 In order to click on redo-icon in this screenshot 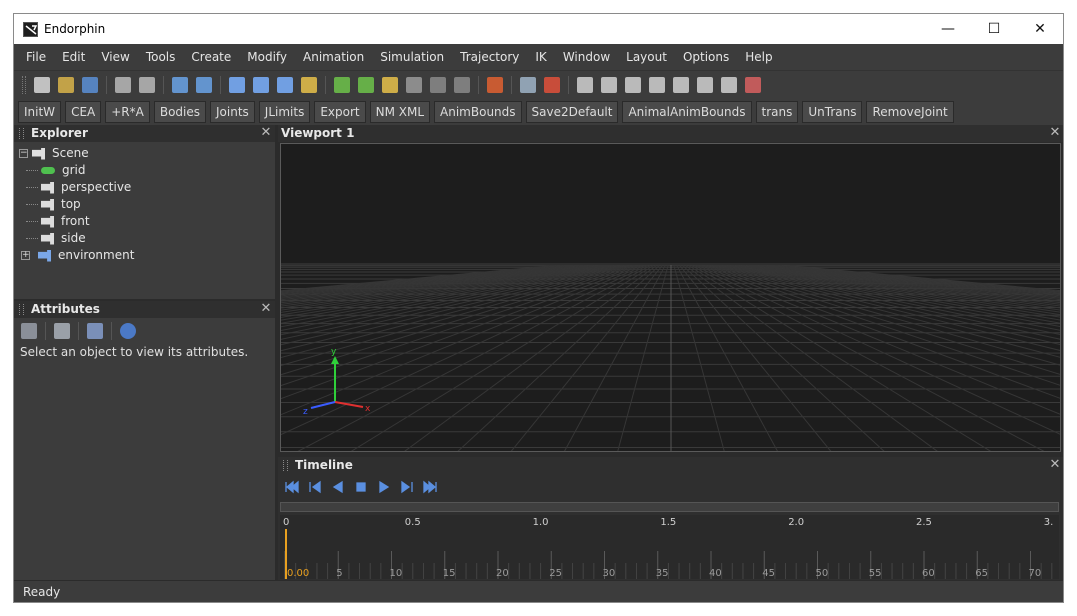, I will do `click(204, 84)`.